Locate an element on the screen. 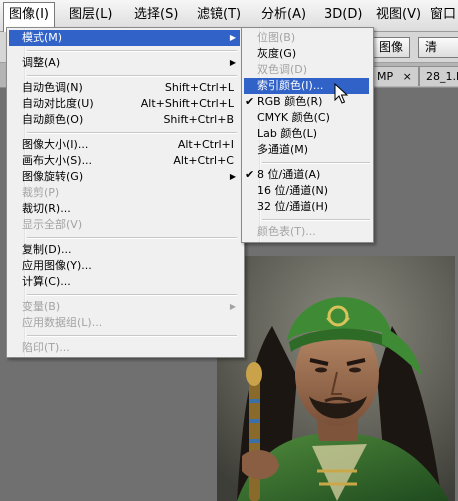 The width and height of the screenshot is (458, 501). submenu-item-duotone: 双色调(D) is located at coordinates (282, 69).